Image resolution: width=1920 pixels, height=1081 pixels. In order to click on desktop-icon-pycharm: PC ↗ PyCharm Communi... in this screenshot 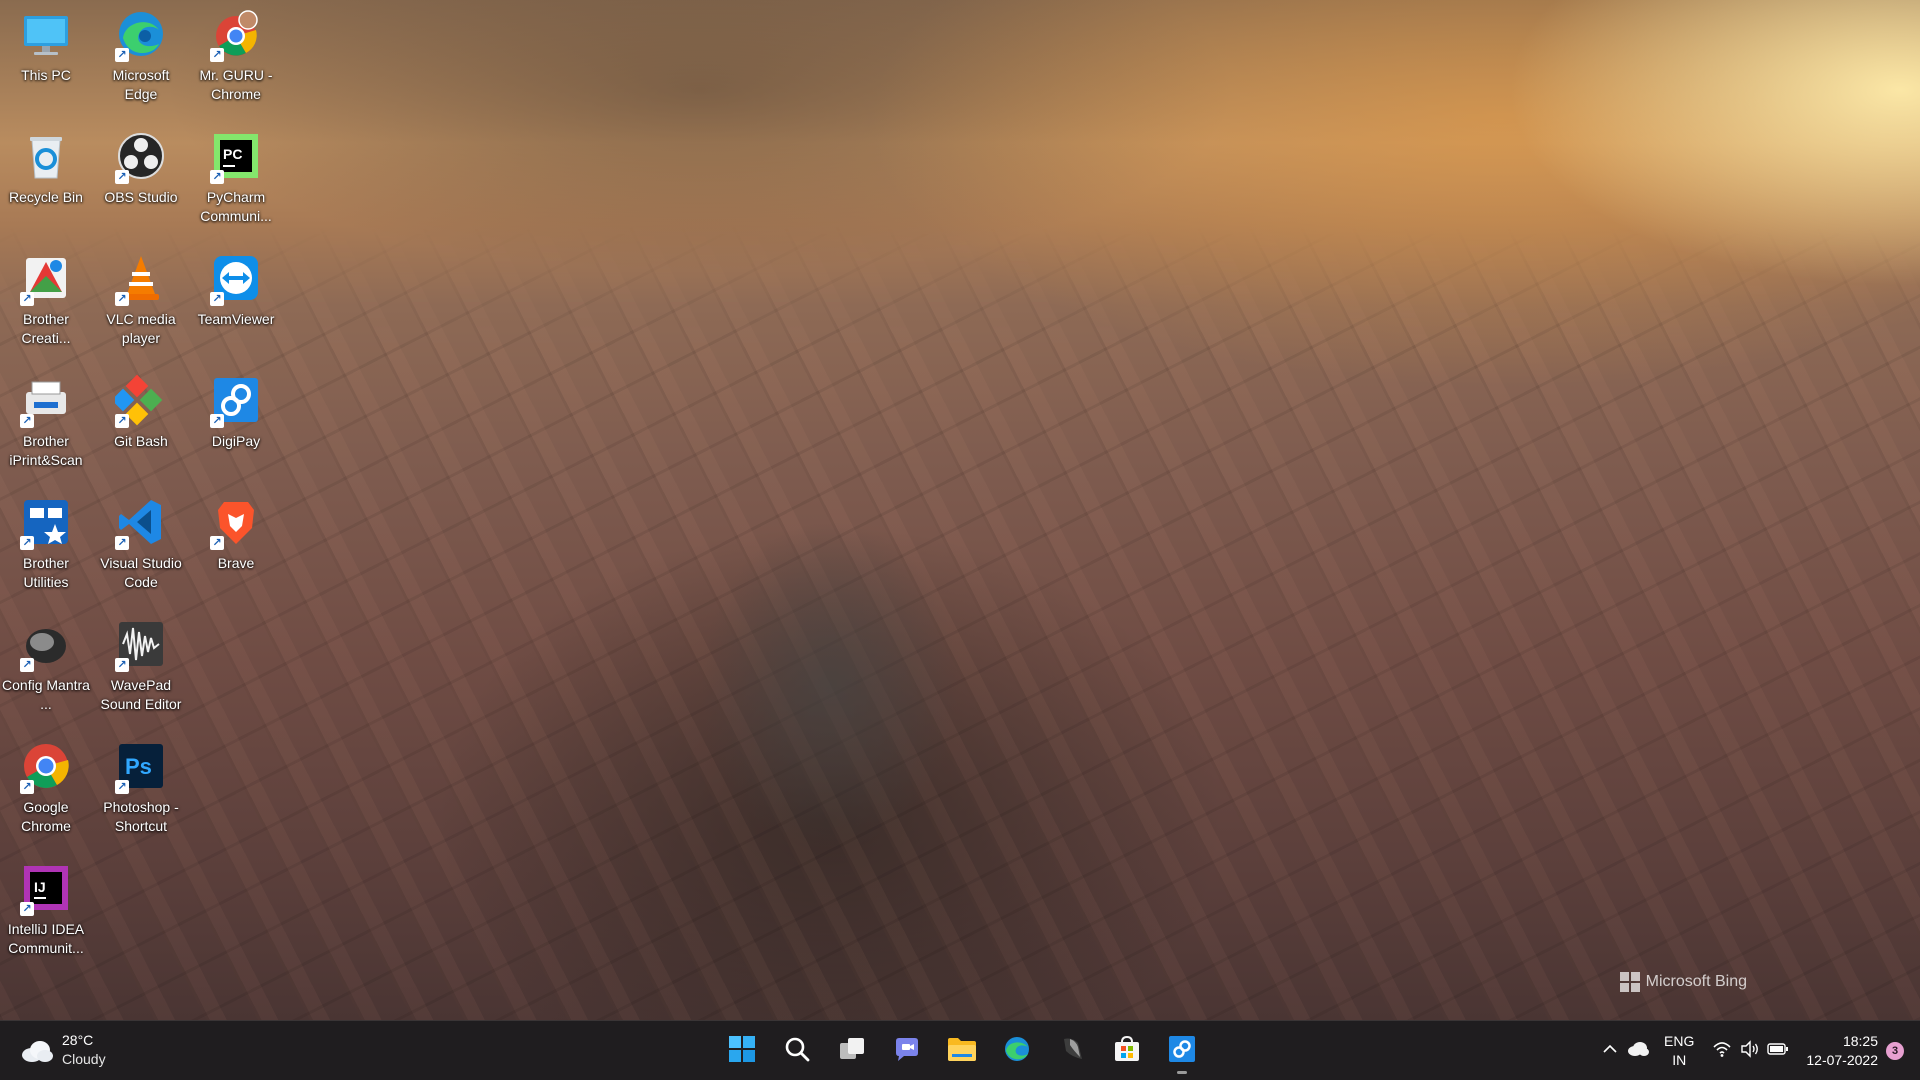, I will do `click(236, 181)`.